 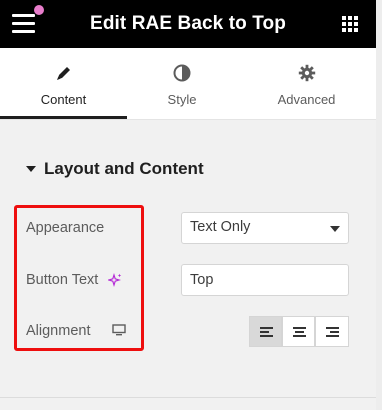 What do you see at coordinates (182, 84) in the screenshot?
I see `tab-style: Style` at bounding box center [182, 84].